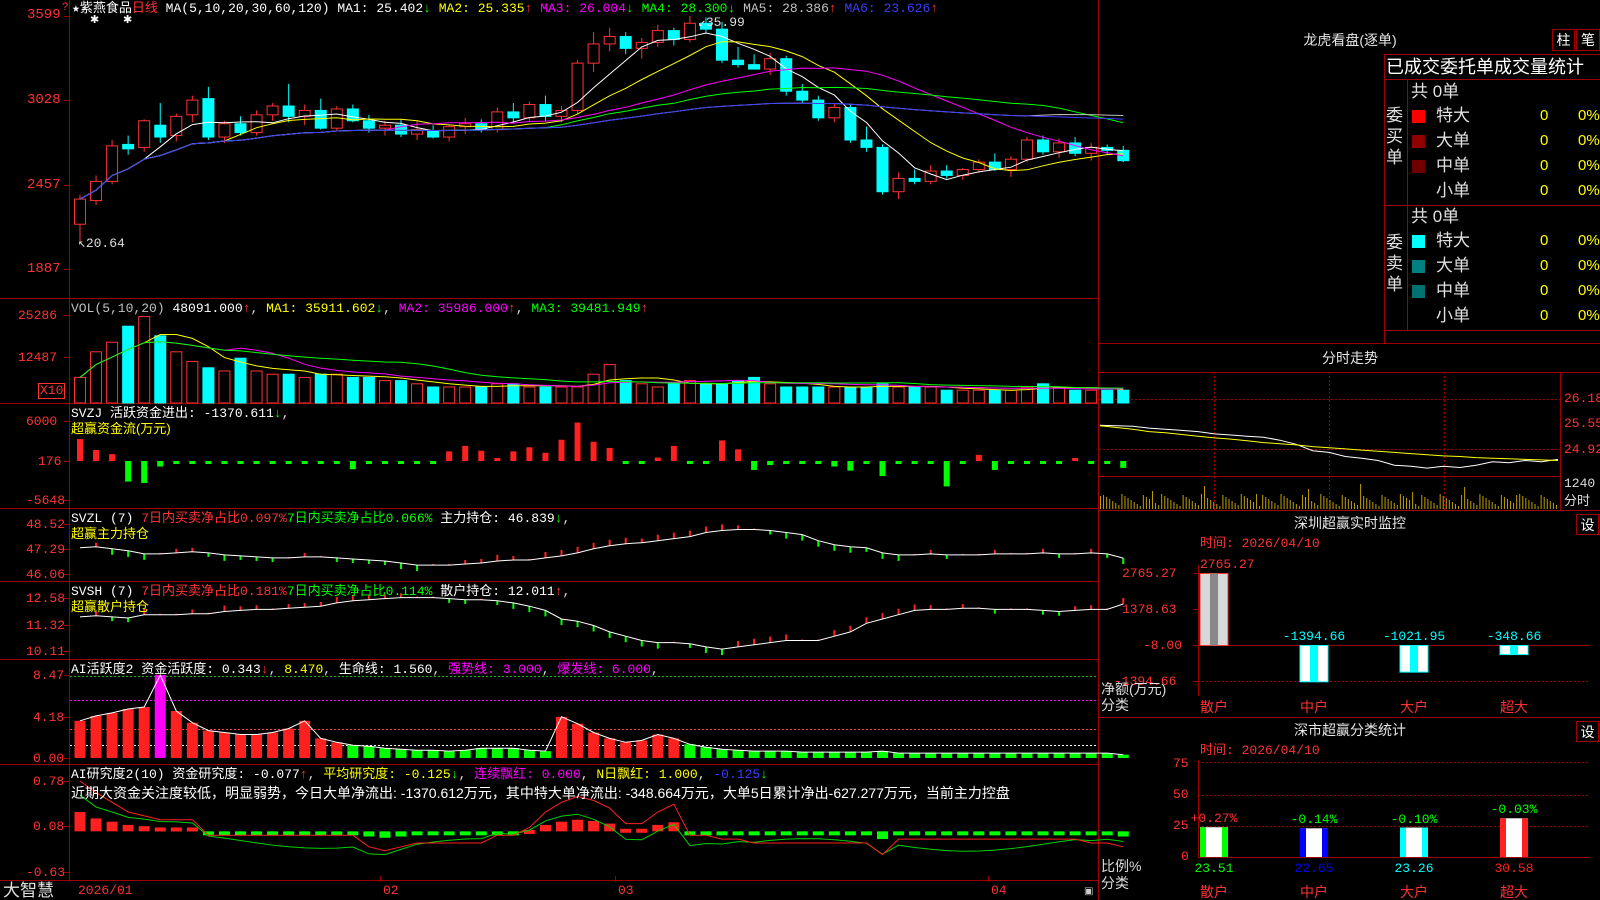 This screenshot has height=900, width=1600. I want to click on vol-ma2-dir: ↑, so click(511, 308).